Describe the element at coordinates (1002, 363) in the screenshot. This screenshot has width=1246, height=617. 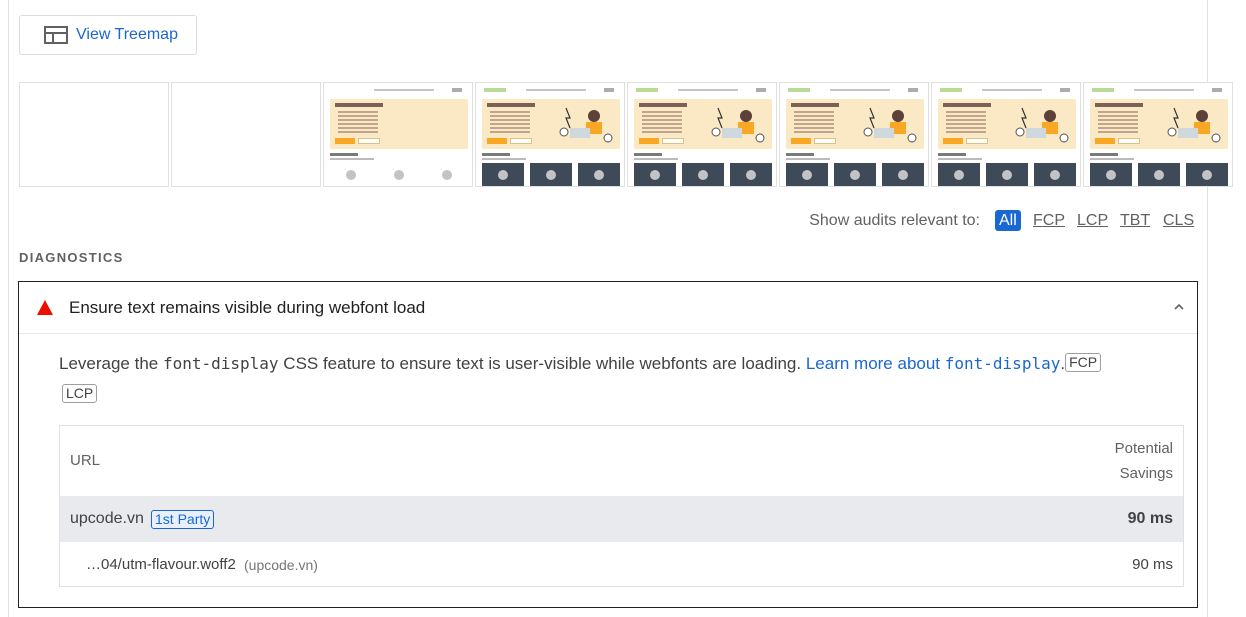
I see `learn-more-code: font-display` at that location.